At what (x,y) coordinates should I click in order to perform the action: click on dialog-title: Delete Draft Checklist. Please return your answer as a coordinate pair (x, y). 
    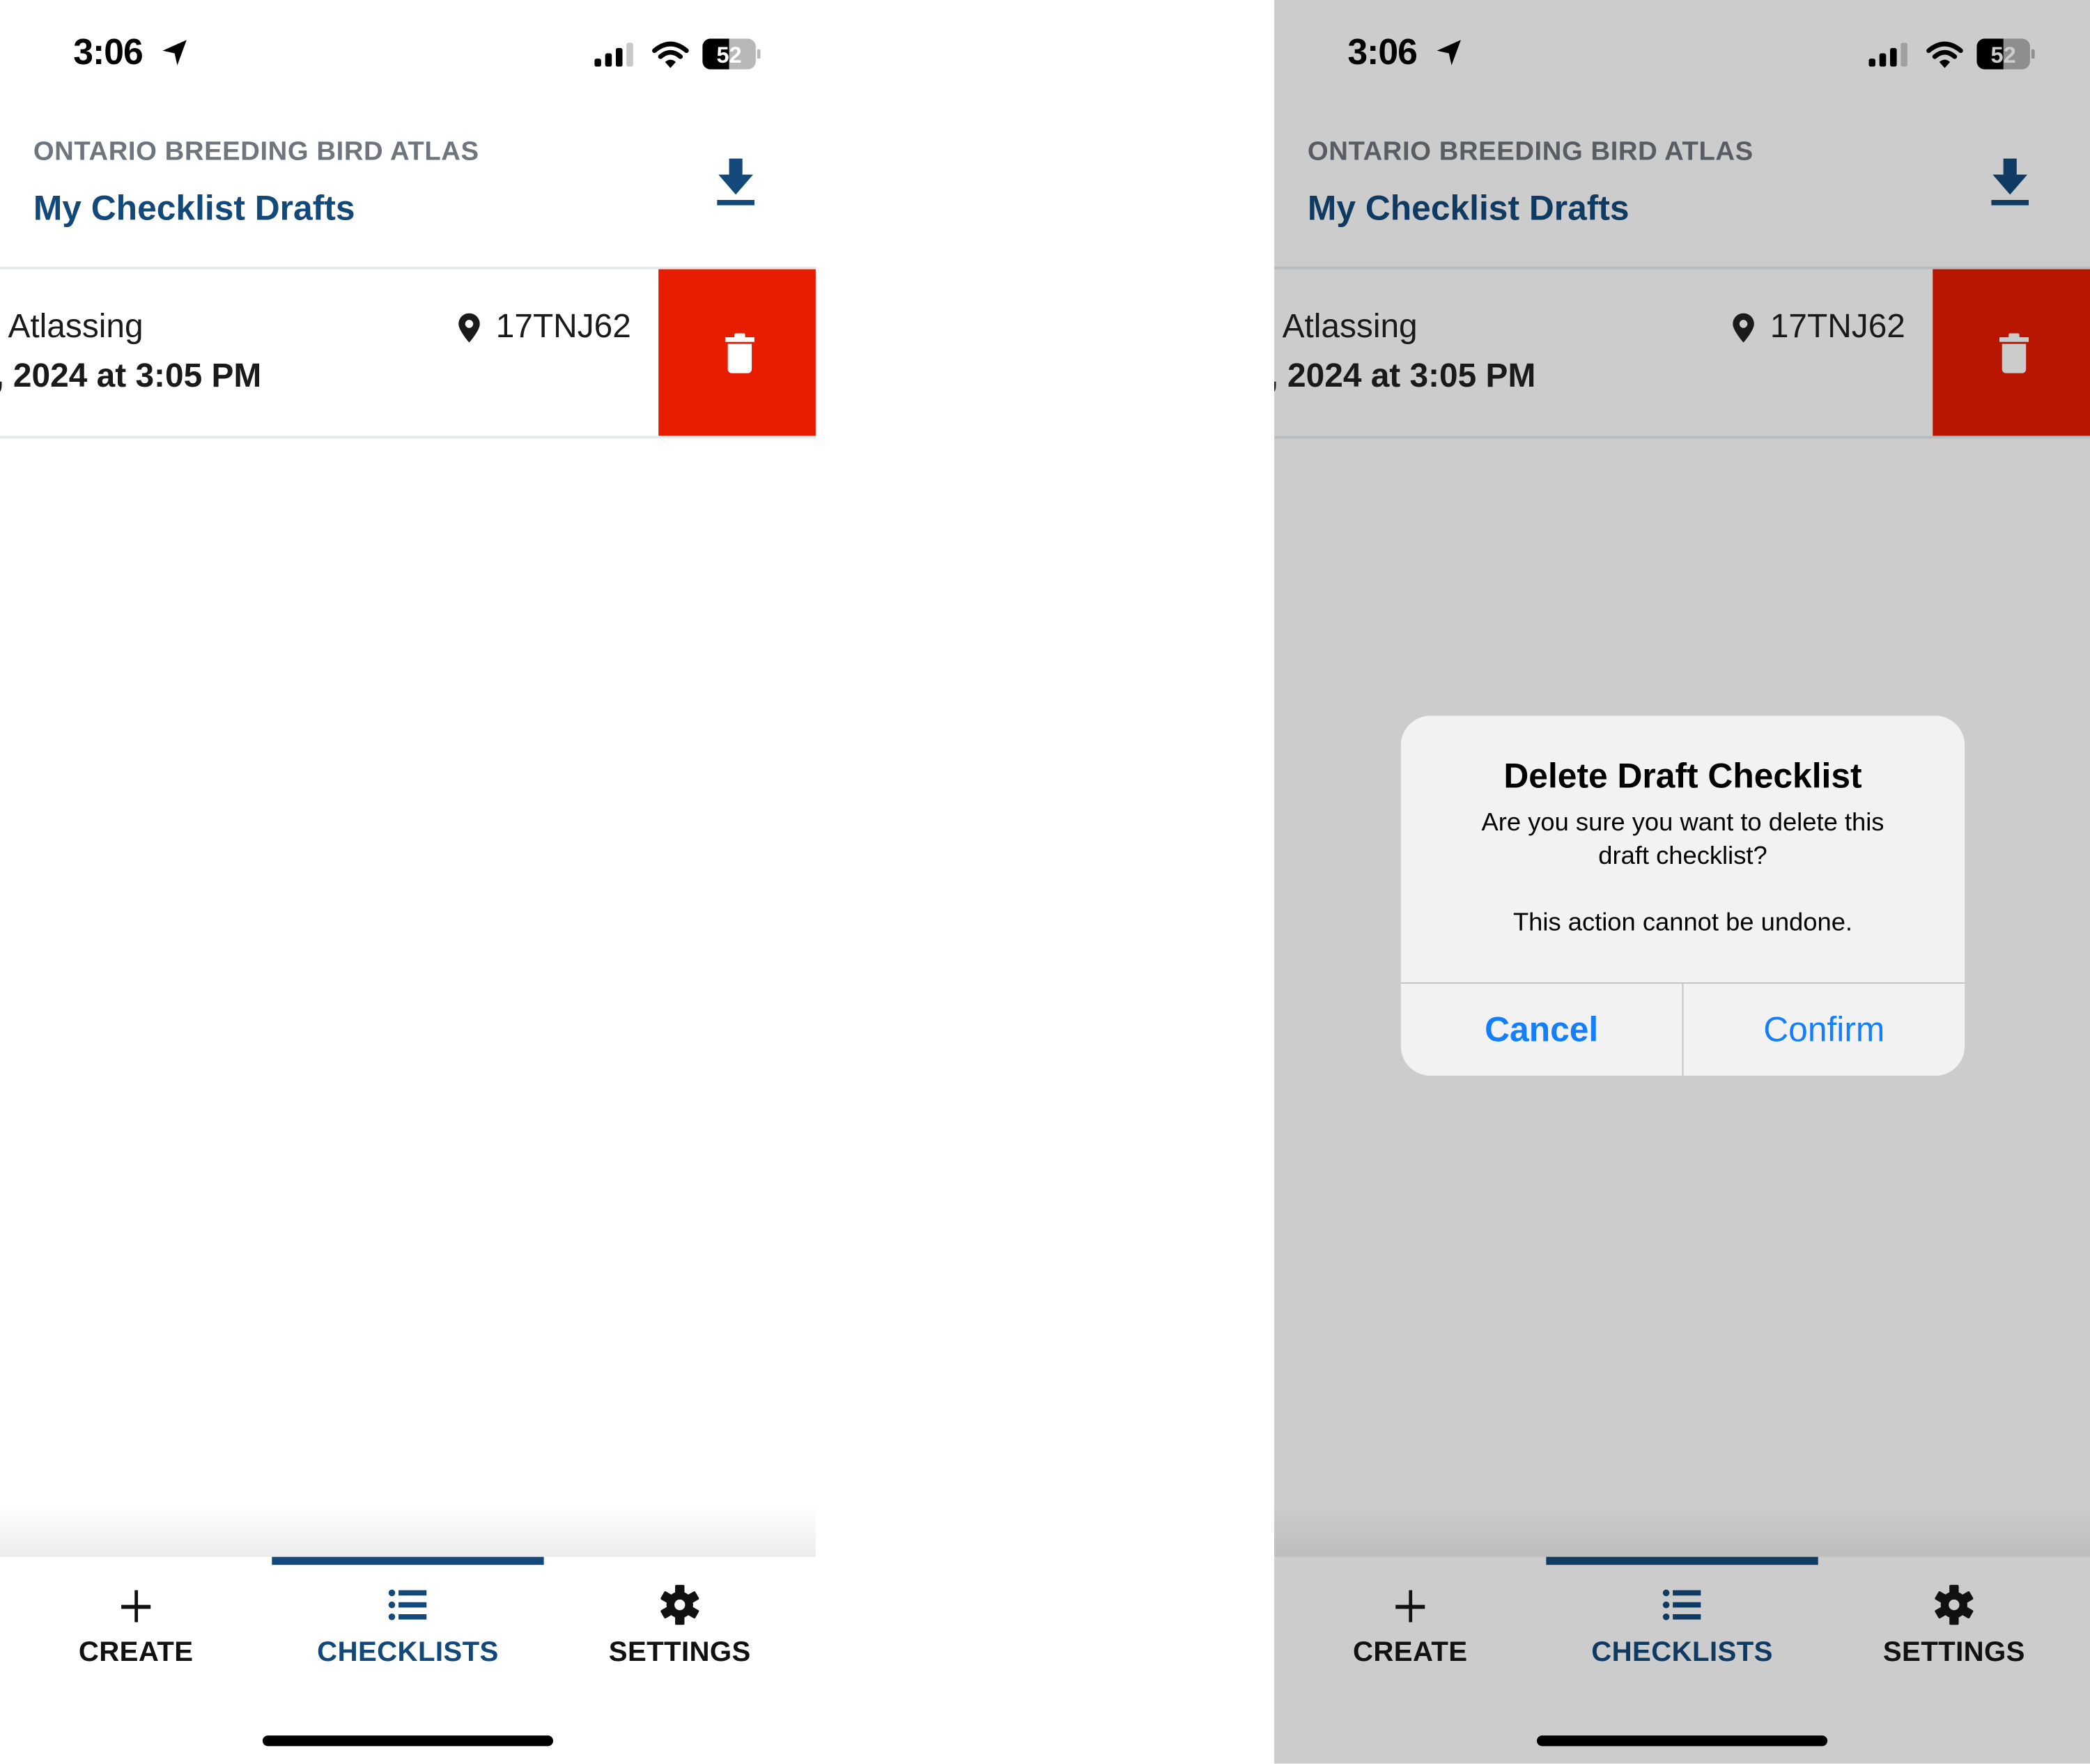
    Looking at the image, I should click on (1682, 775).